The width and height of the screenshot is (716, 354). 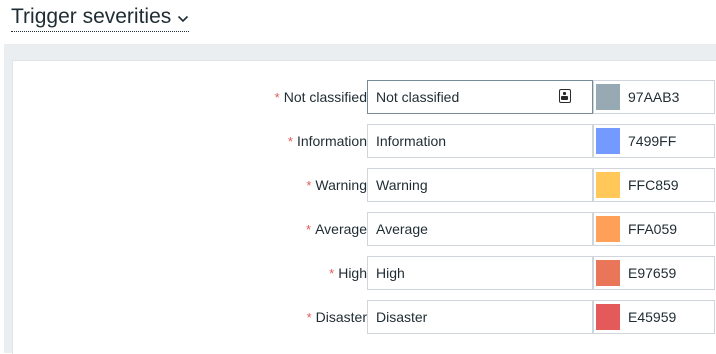 I want to click on severity-color-picker: E45959, so click(x=654, y=317).